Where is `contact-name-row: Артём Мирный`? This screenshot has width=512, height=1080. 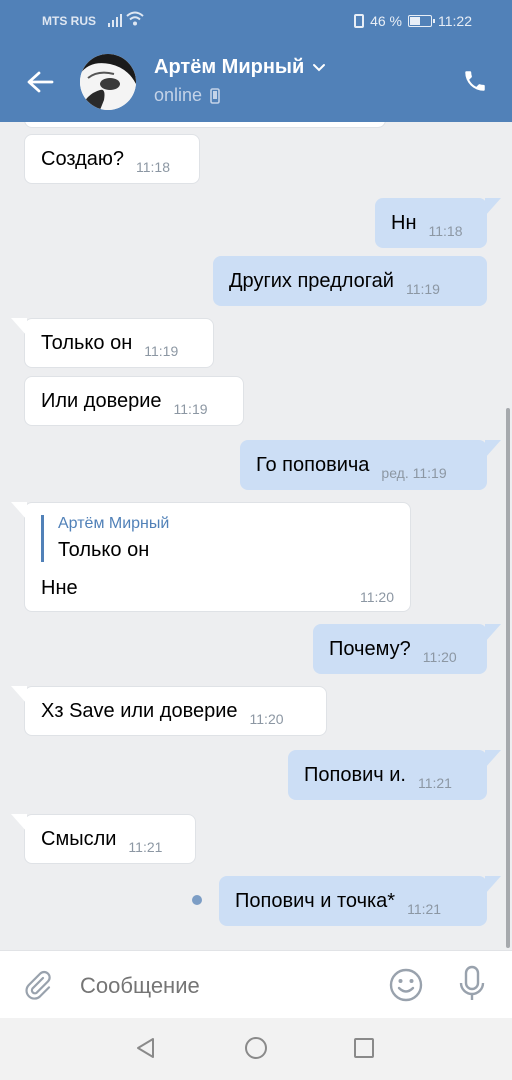 contact-name-row: Артём Мирный is located at coordinates (240, 67).